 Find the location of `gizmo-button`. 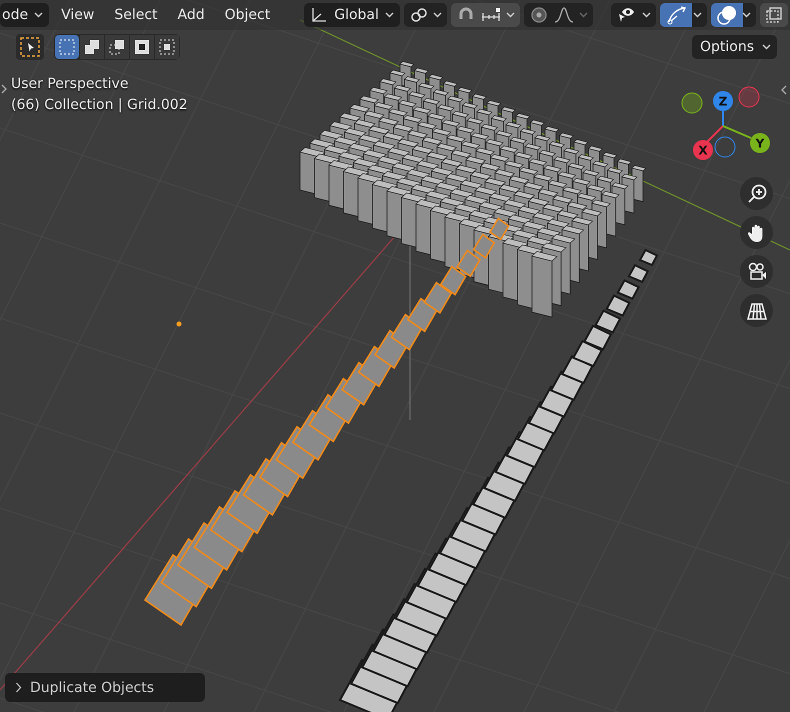

gizmo-button is located at coordinates (683, 15).